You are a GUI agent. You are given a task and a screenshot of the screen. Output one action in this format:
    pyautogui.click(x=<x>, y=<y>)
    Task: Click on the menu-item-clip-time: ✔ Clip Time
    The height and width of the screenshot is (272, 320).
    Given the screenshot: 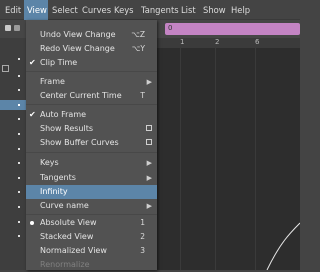 What is the action you would take?
    pyautogui.click(x=91, y=63)
    